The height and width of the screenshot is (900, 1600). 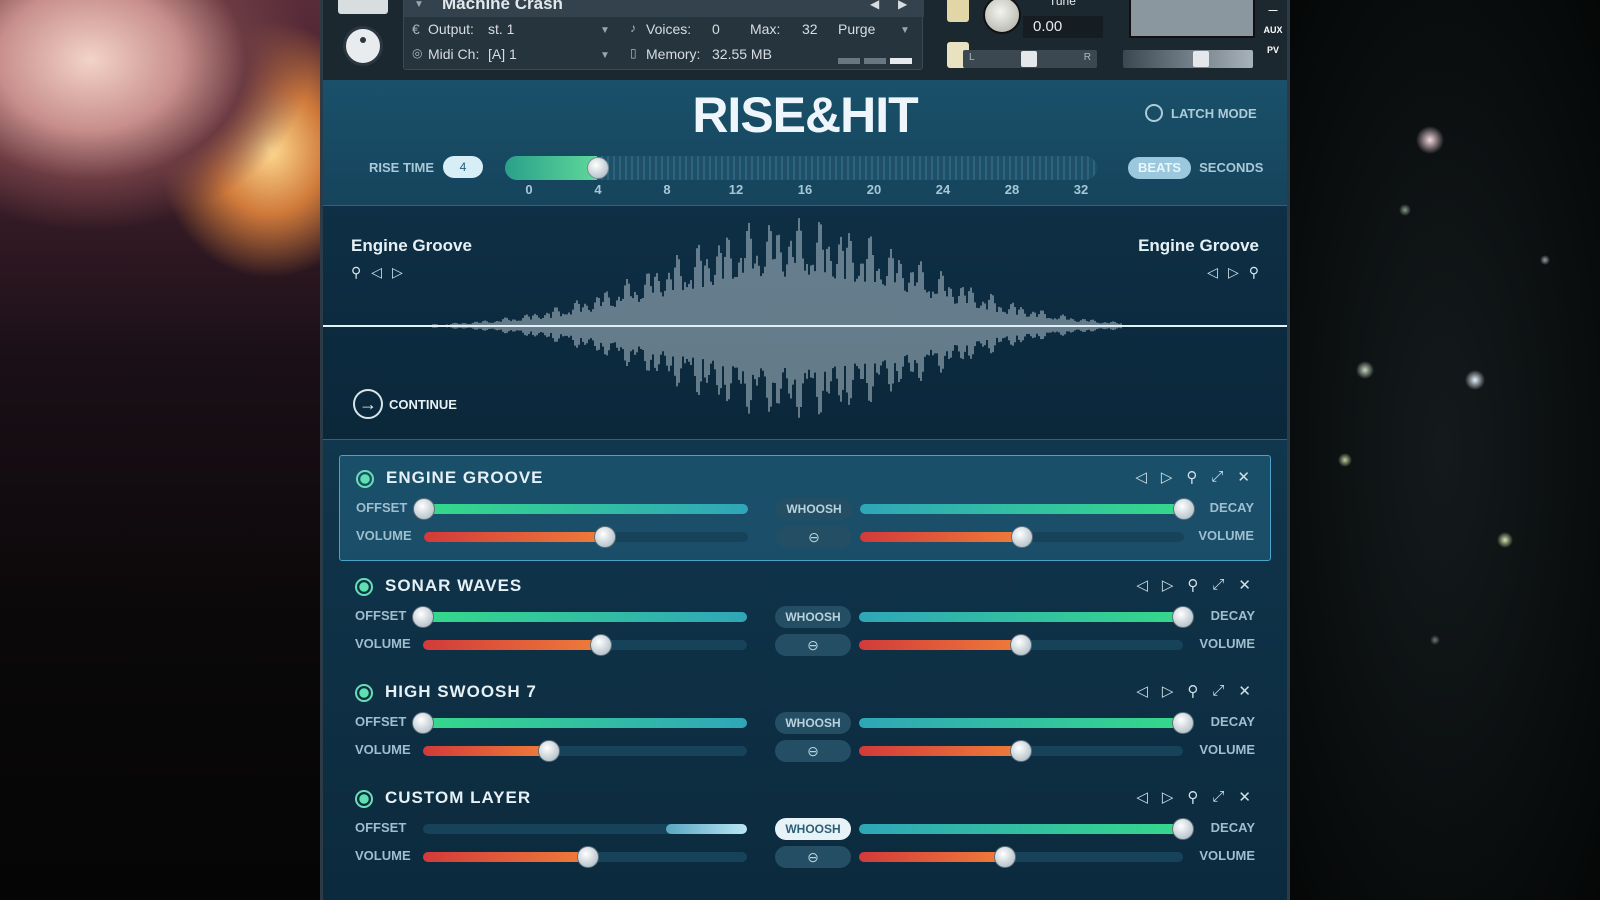 What do you see at coordinates (1231, 168) in the screenshot?
I see `seconds-button: SECONDS` at bounding box center [1231, 168].